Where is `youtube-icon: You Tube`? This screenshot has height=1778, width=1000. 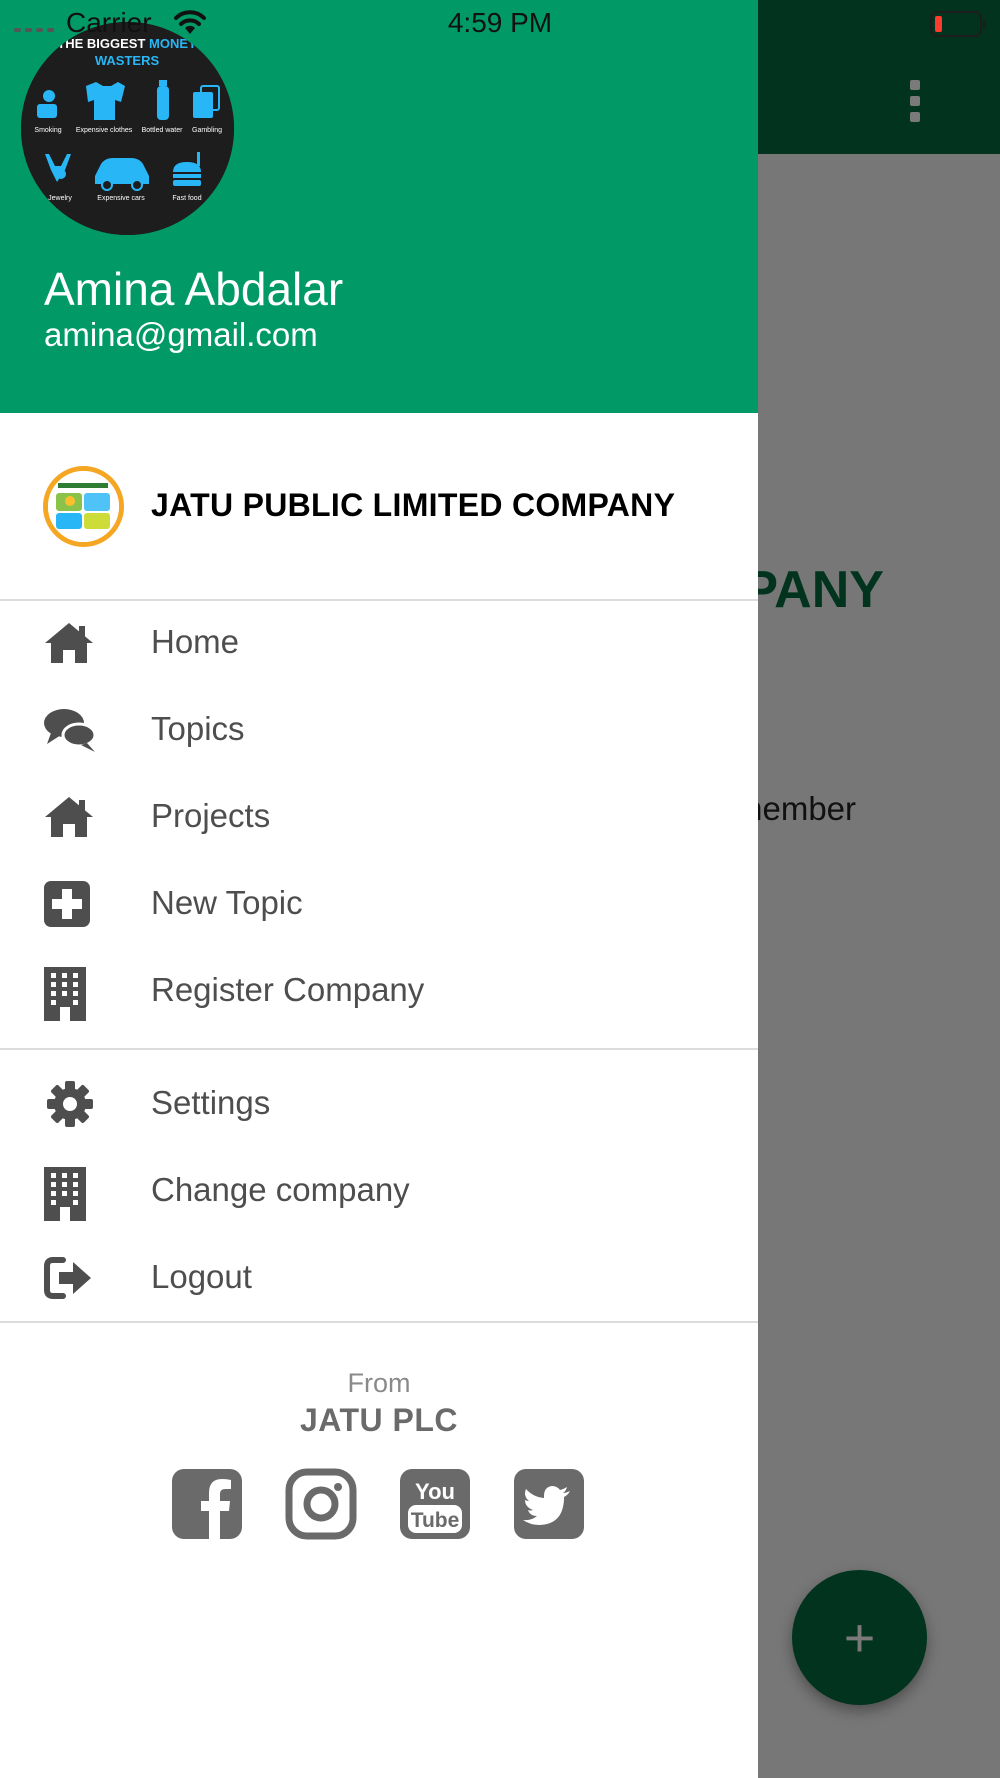
youtube-icon: You Tube is located at coordinates (435, 1504).